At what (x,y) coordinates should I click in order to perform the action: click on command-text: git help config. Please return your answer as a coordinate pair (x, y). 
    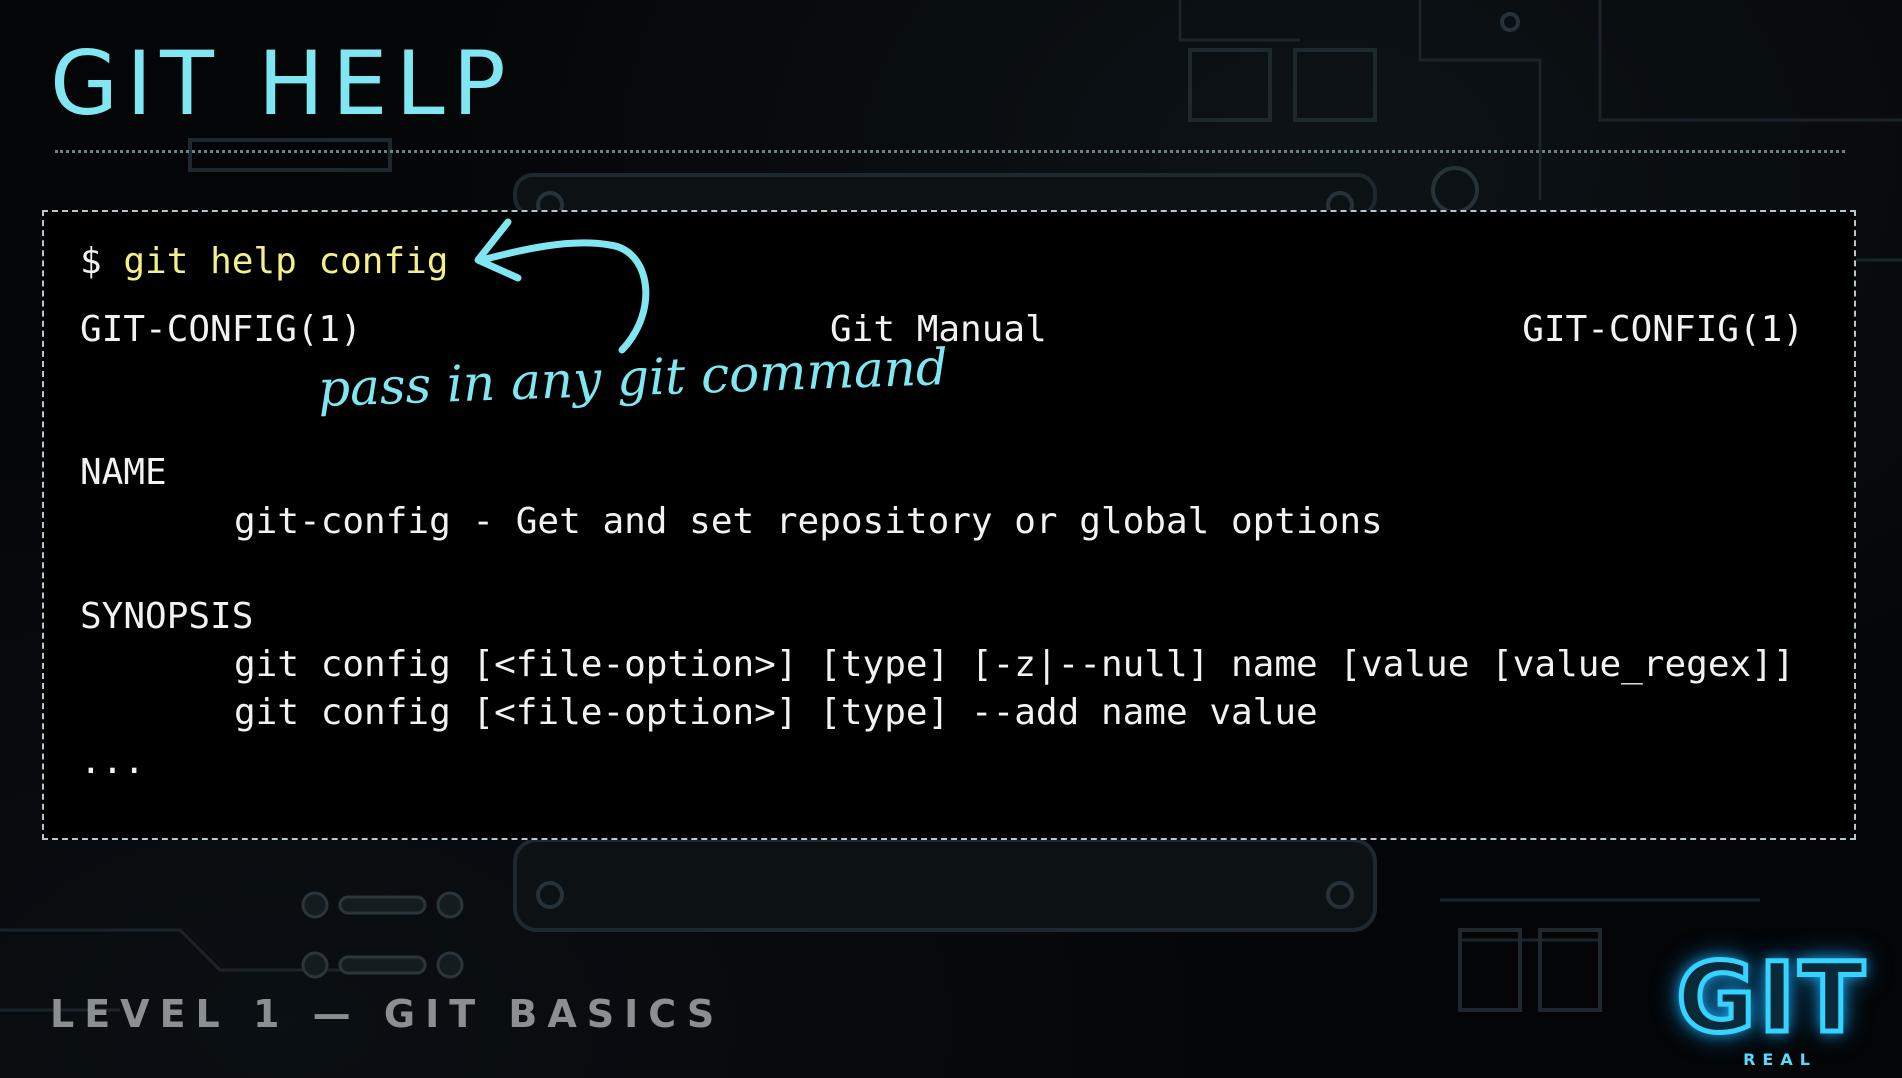
    Looking at the image, I should click on (286, 261).